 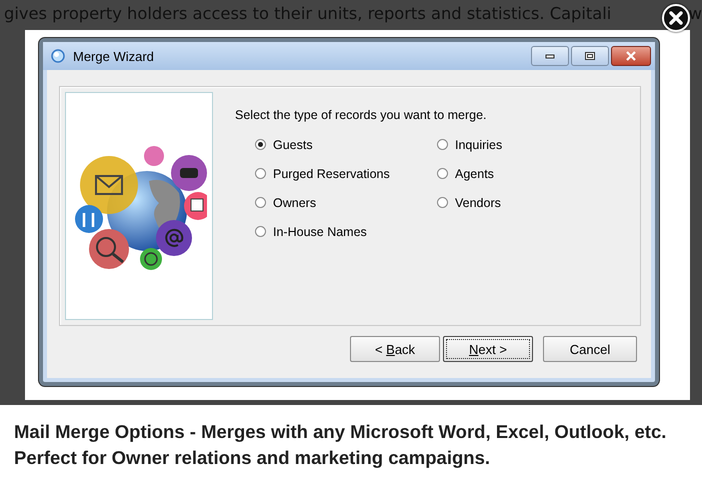 I want to click on close-button, so click(x=631, y=56).